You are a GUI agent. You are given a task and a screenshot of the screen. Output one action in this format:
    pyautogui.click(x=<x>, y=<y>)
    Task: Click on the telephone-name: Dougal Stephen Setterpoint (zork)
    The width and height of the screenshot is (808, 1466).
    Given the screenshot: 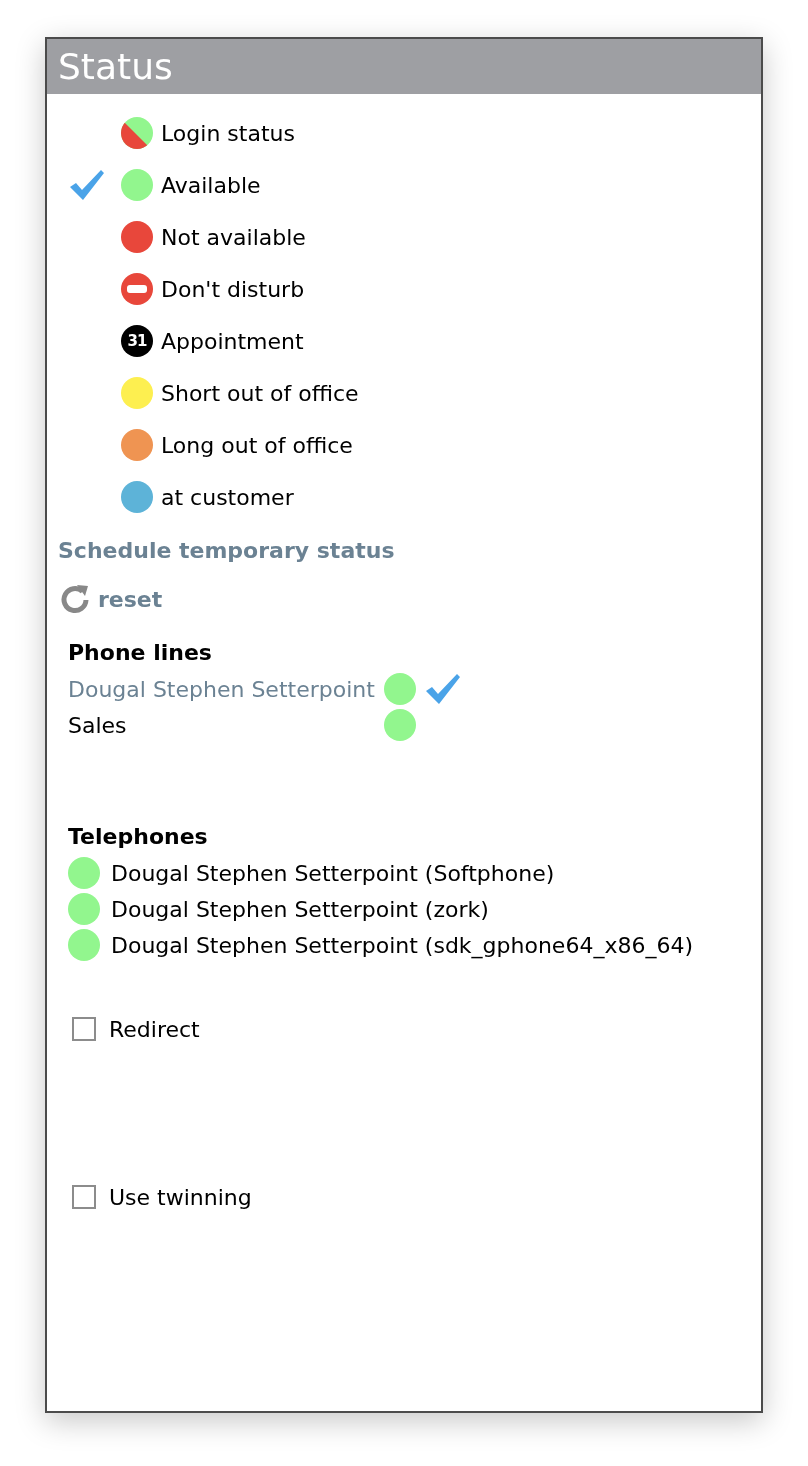 What is the action you would take?
    pyautogui.click(x=300, y=909)
    